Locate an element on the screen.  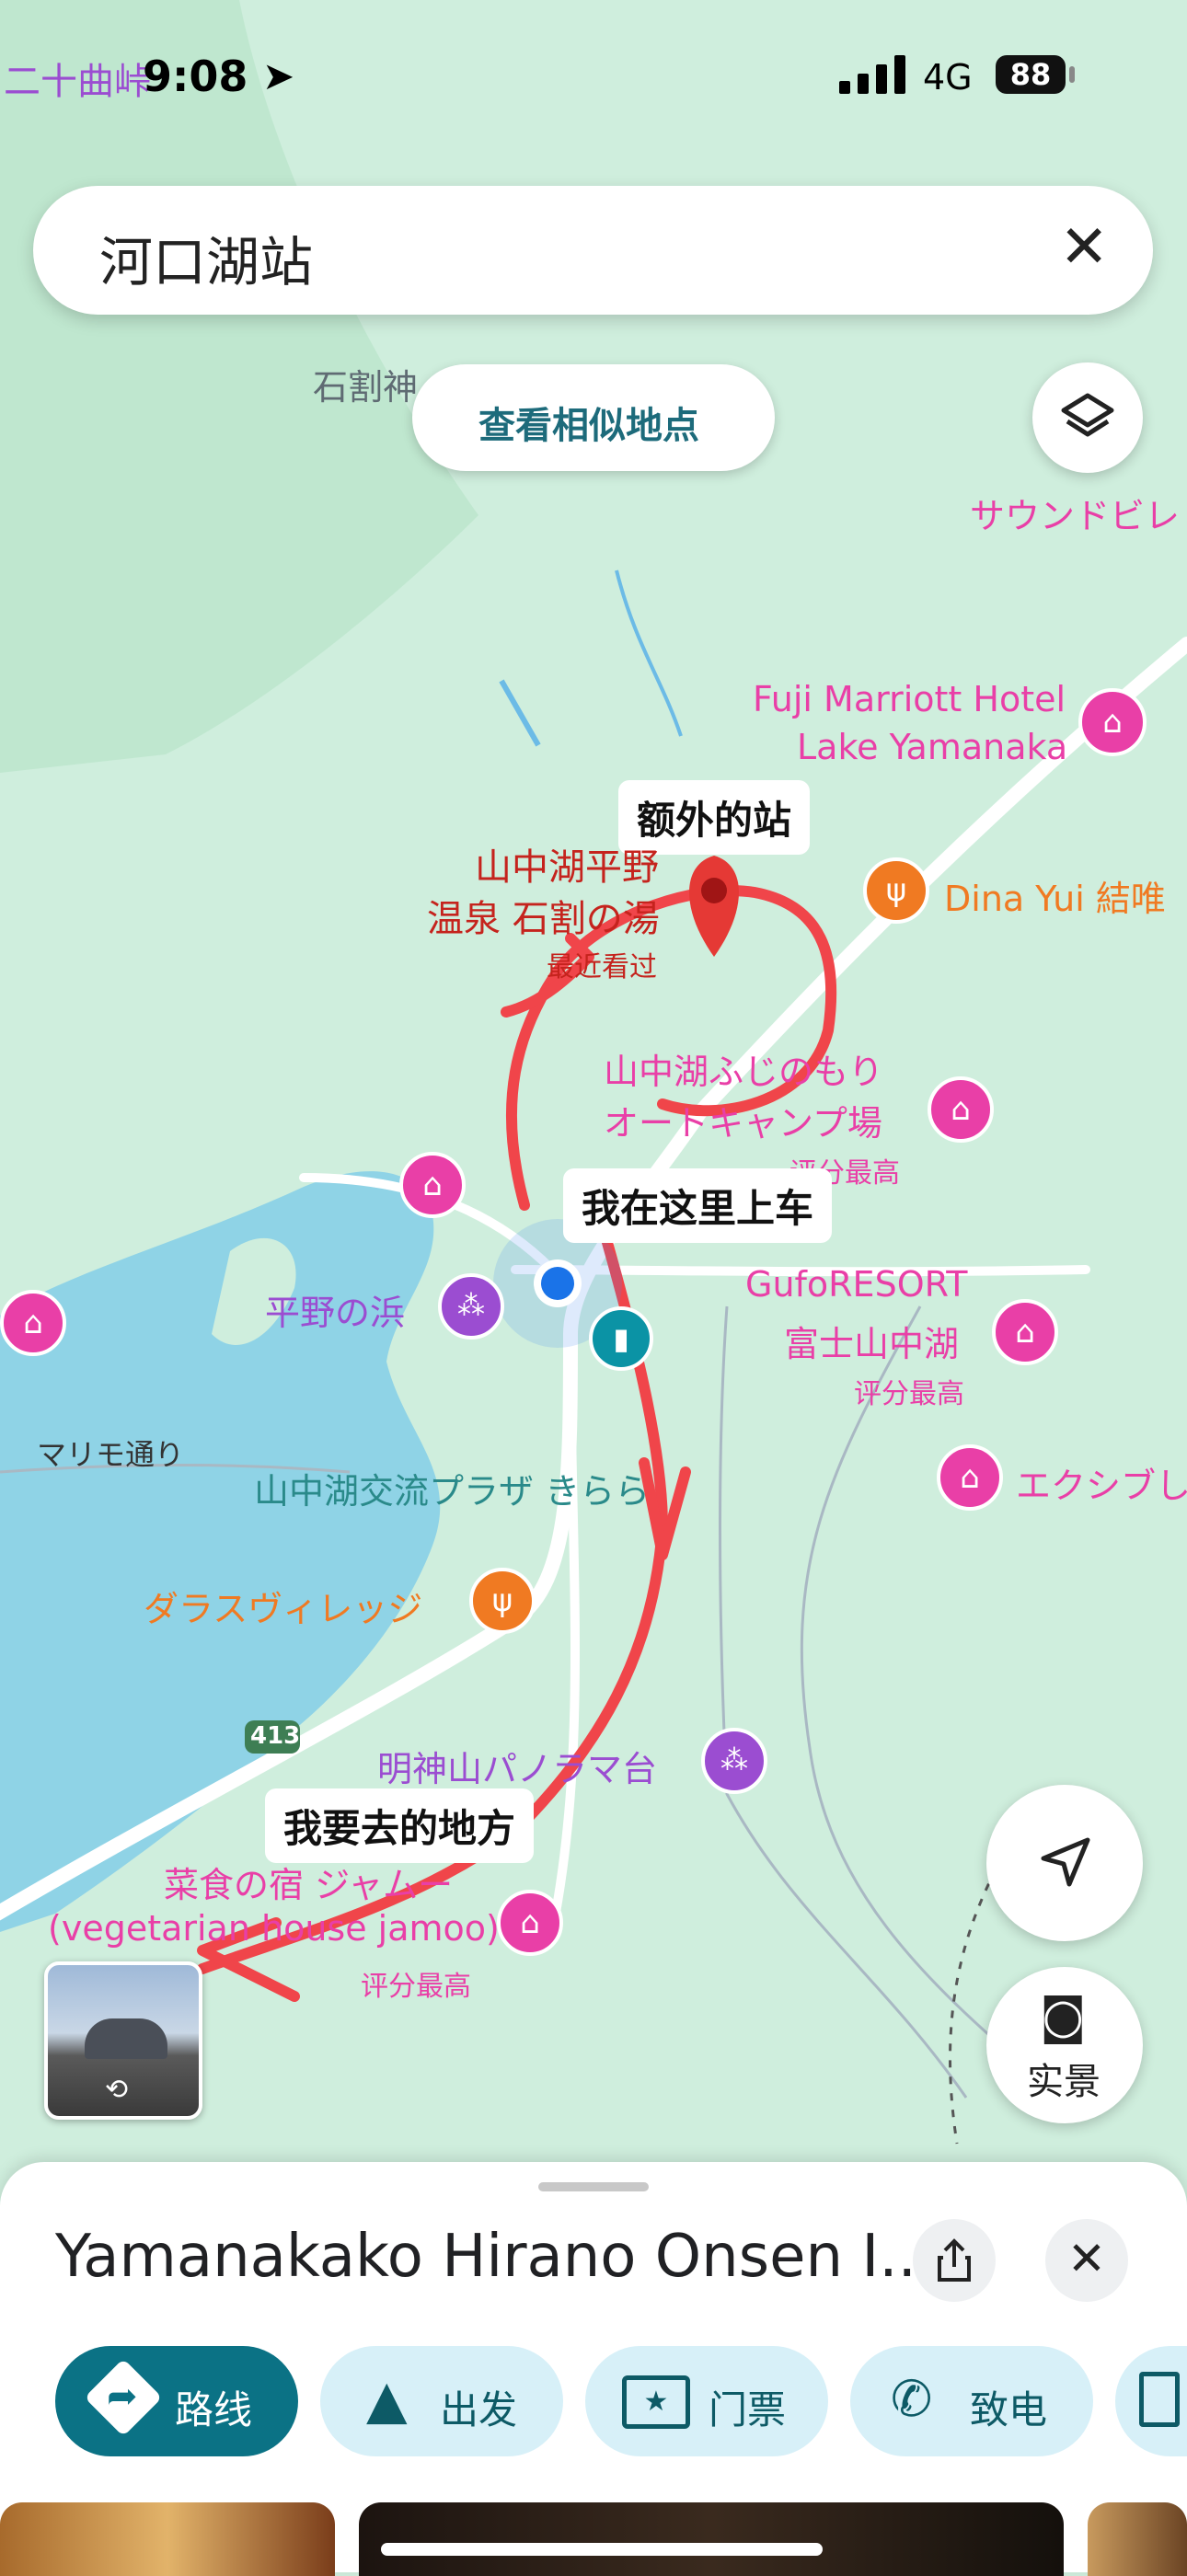
map-label-marimo: マリモ通り is located at coordinates (111, 1454).